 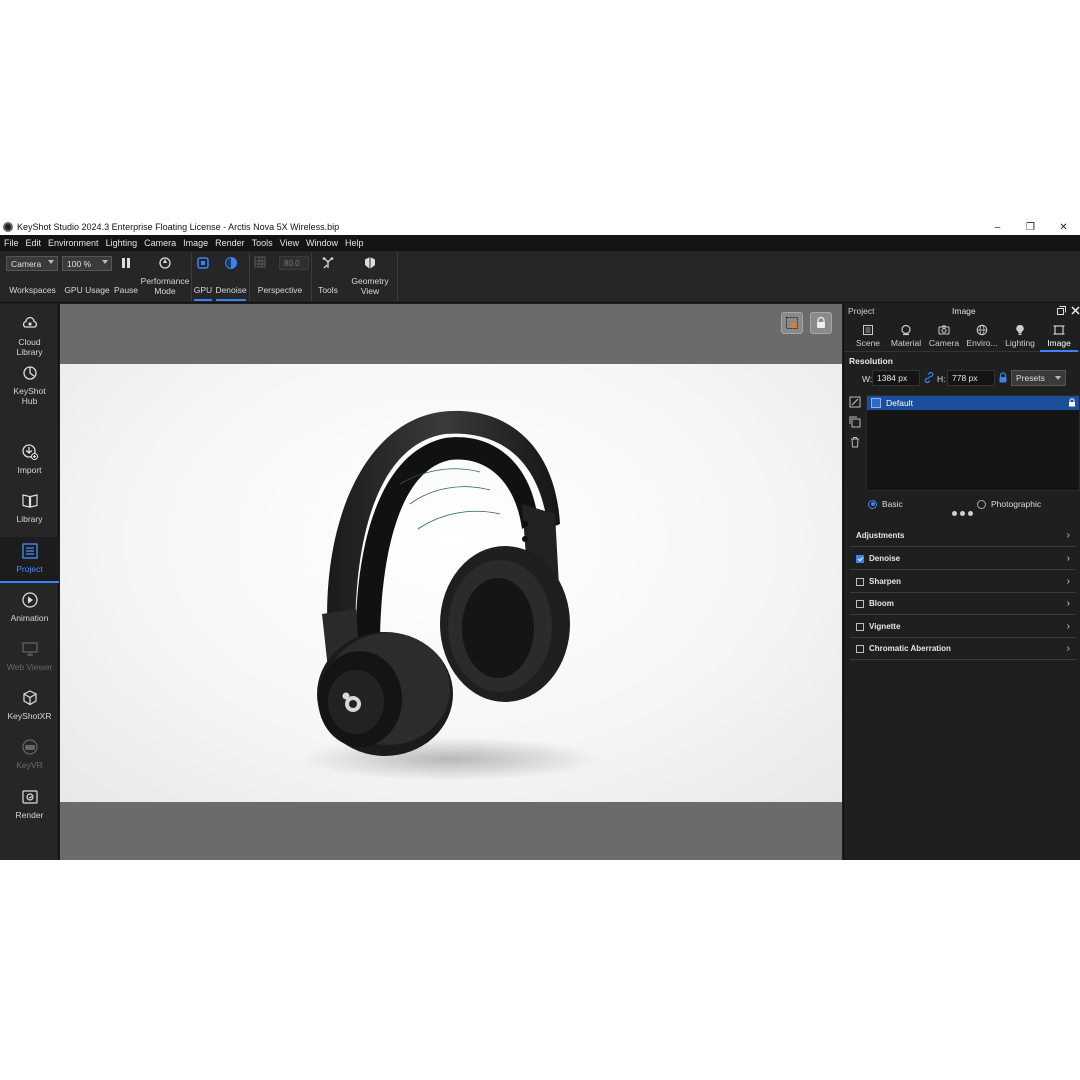 What do you see at coordinates (860, 581) in the screenshot?
I see `sharpen-checkbox` at bounding box center [860, 581].